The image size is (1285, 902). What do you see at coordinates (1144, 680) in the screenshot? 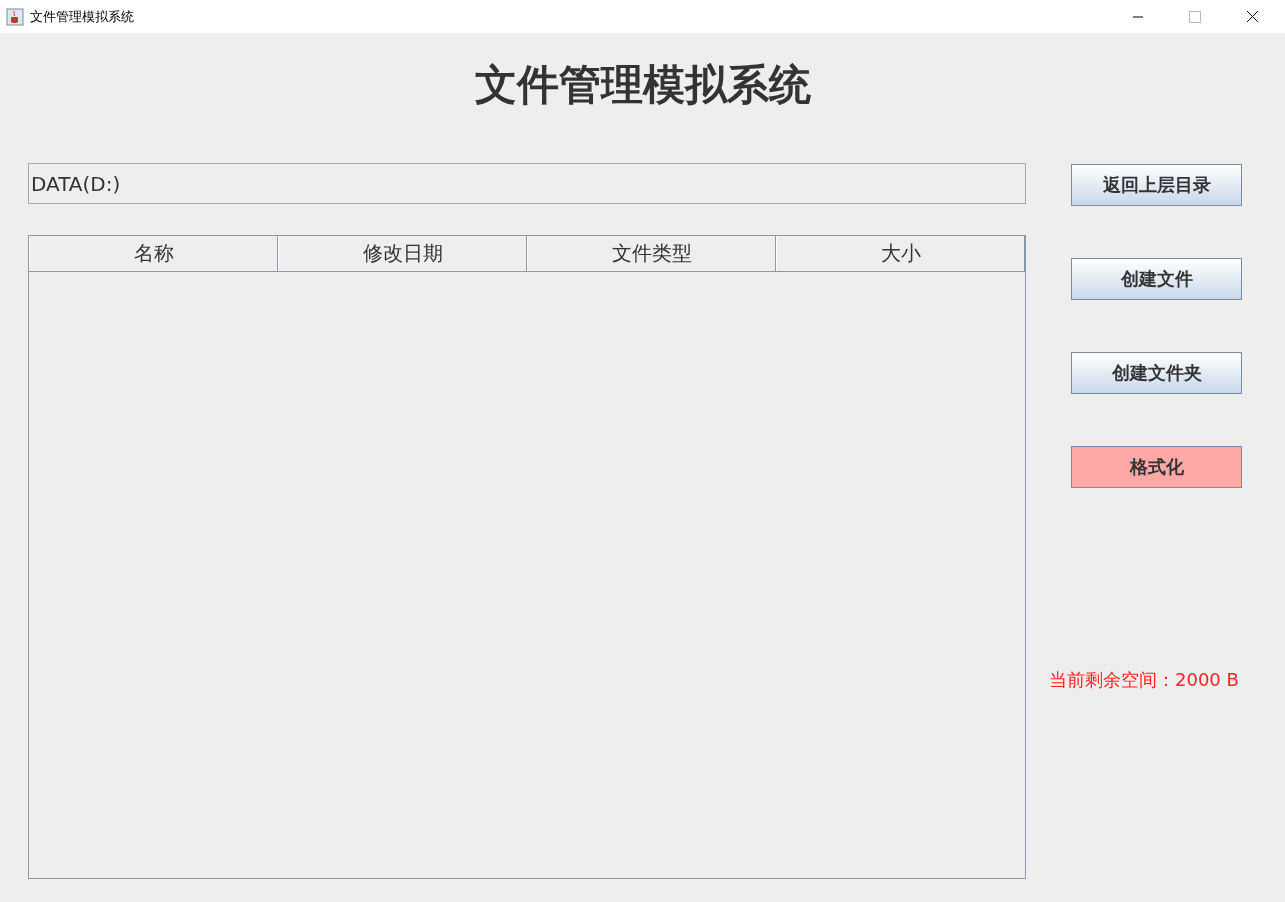
I see `free-space-text: 当前剩余空间：2000 B` at bounding box center [1144, 680].